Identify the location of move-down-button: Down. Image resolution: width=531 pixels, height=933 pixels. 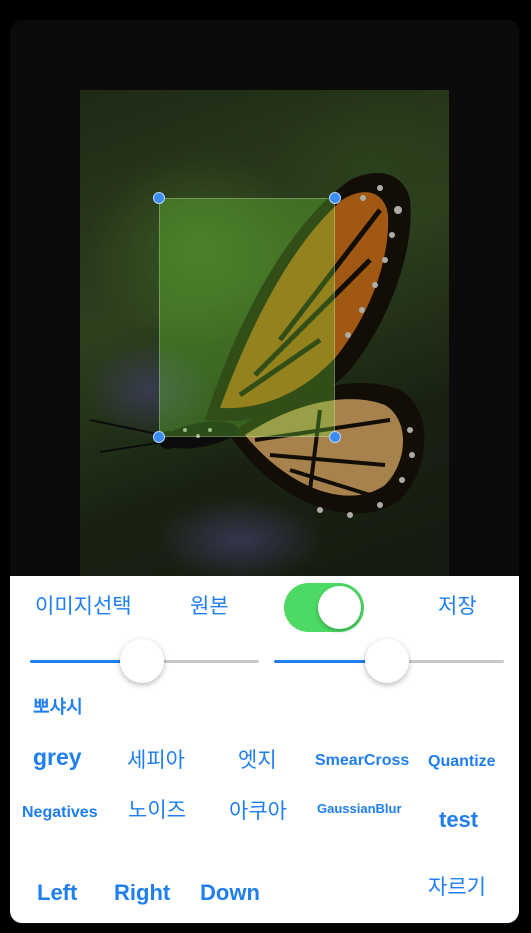
(230, 893).